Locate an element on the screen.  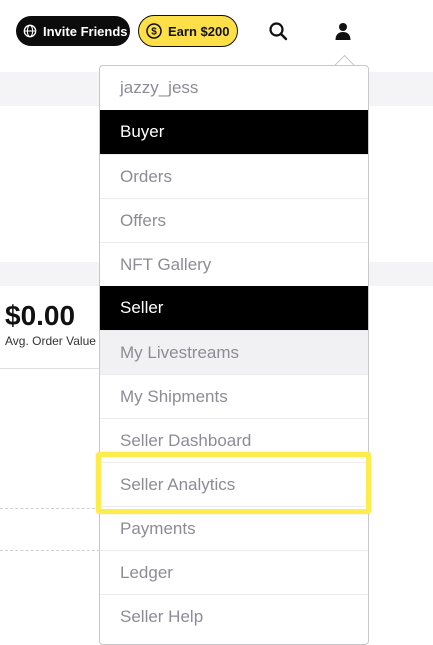
dollar-coin-icon: $ is located at coordinates (154, 31).